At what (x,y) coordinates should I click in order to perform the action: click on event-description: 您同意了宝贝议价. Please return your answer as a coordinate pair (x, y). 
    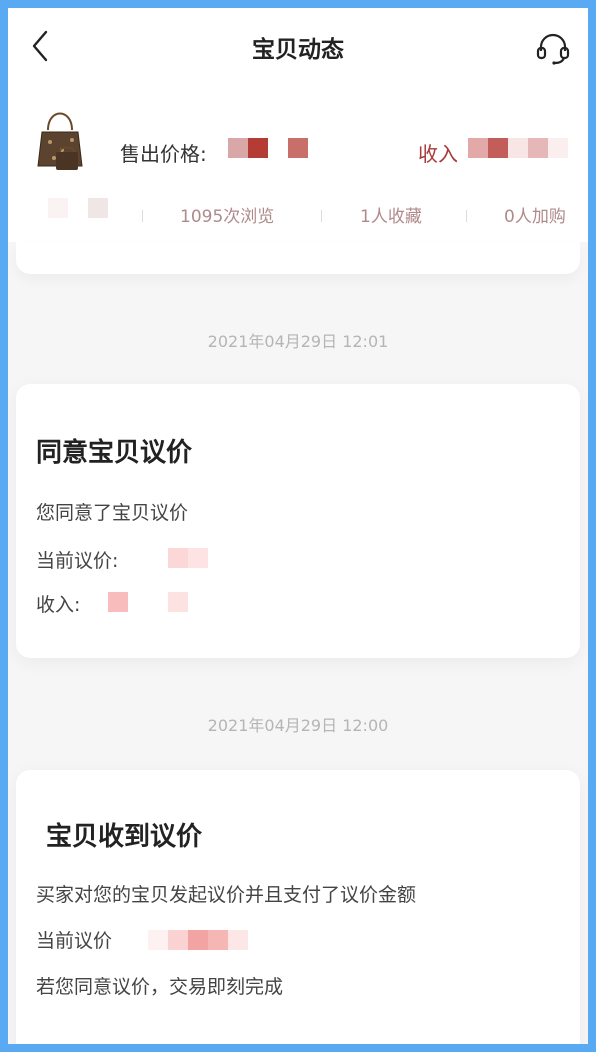
    Looking at the image, I should click on (112, 513).